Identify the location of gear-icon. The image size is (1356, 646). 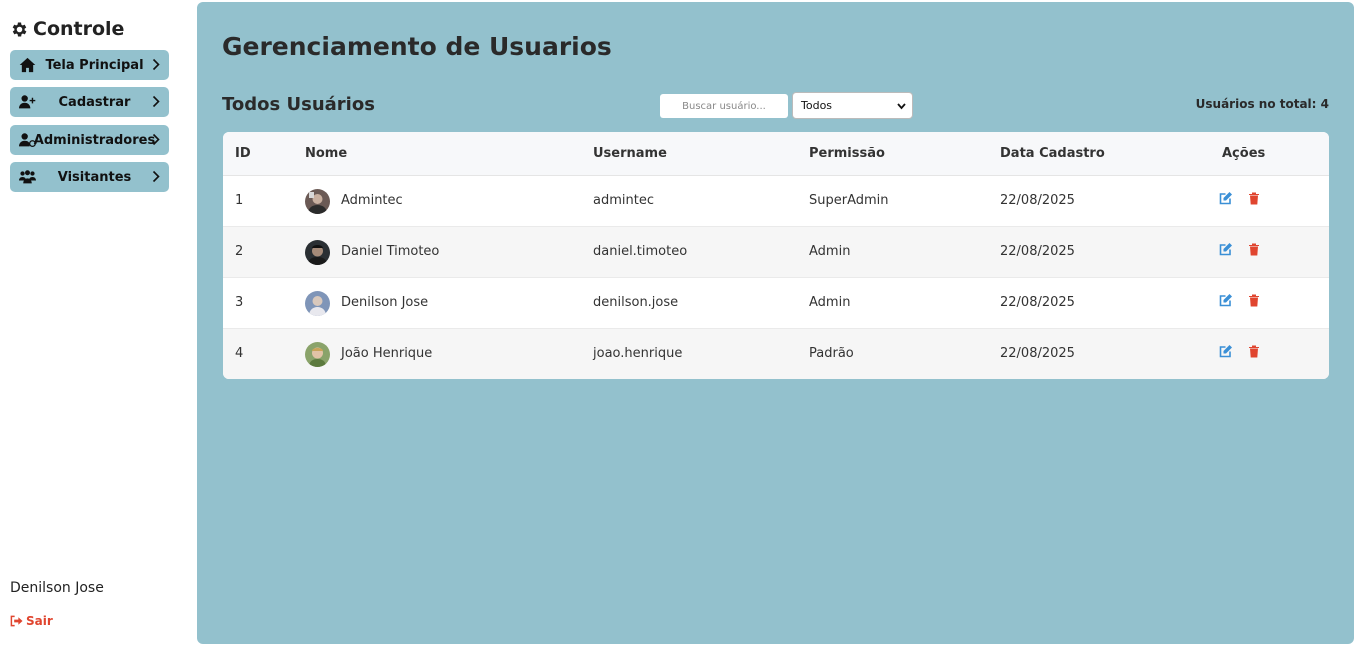
(19, 29).